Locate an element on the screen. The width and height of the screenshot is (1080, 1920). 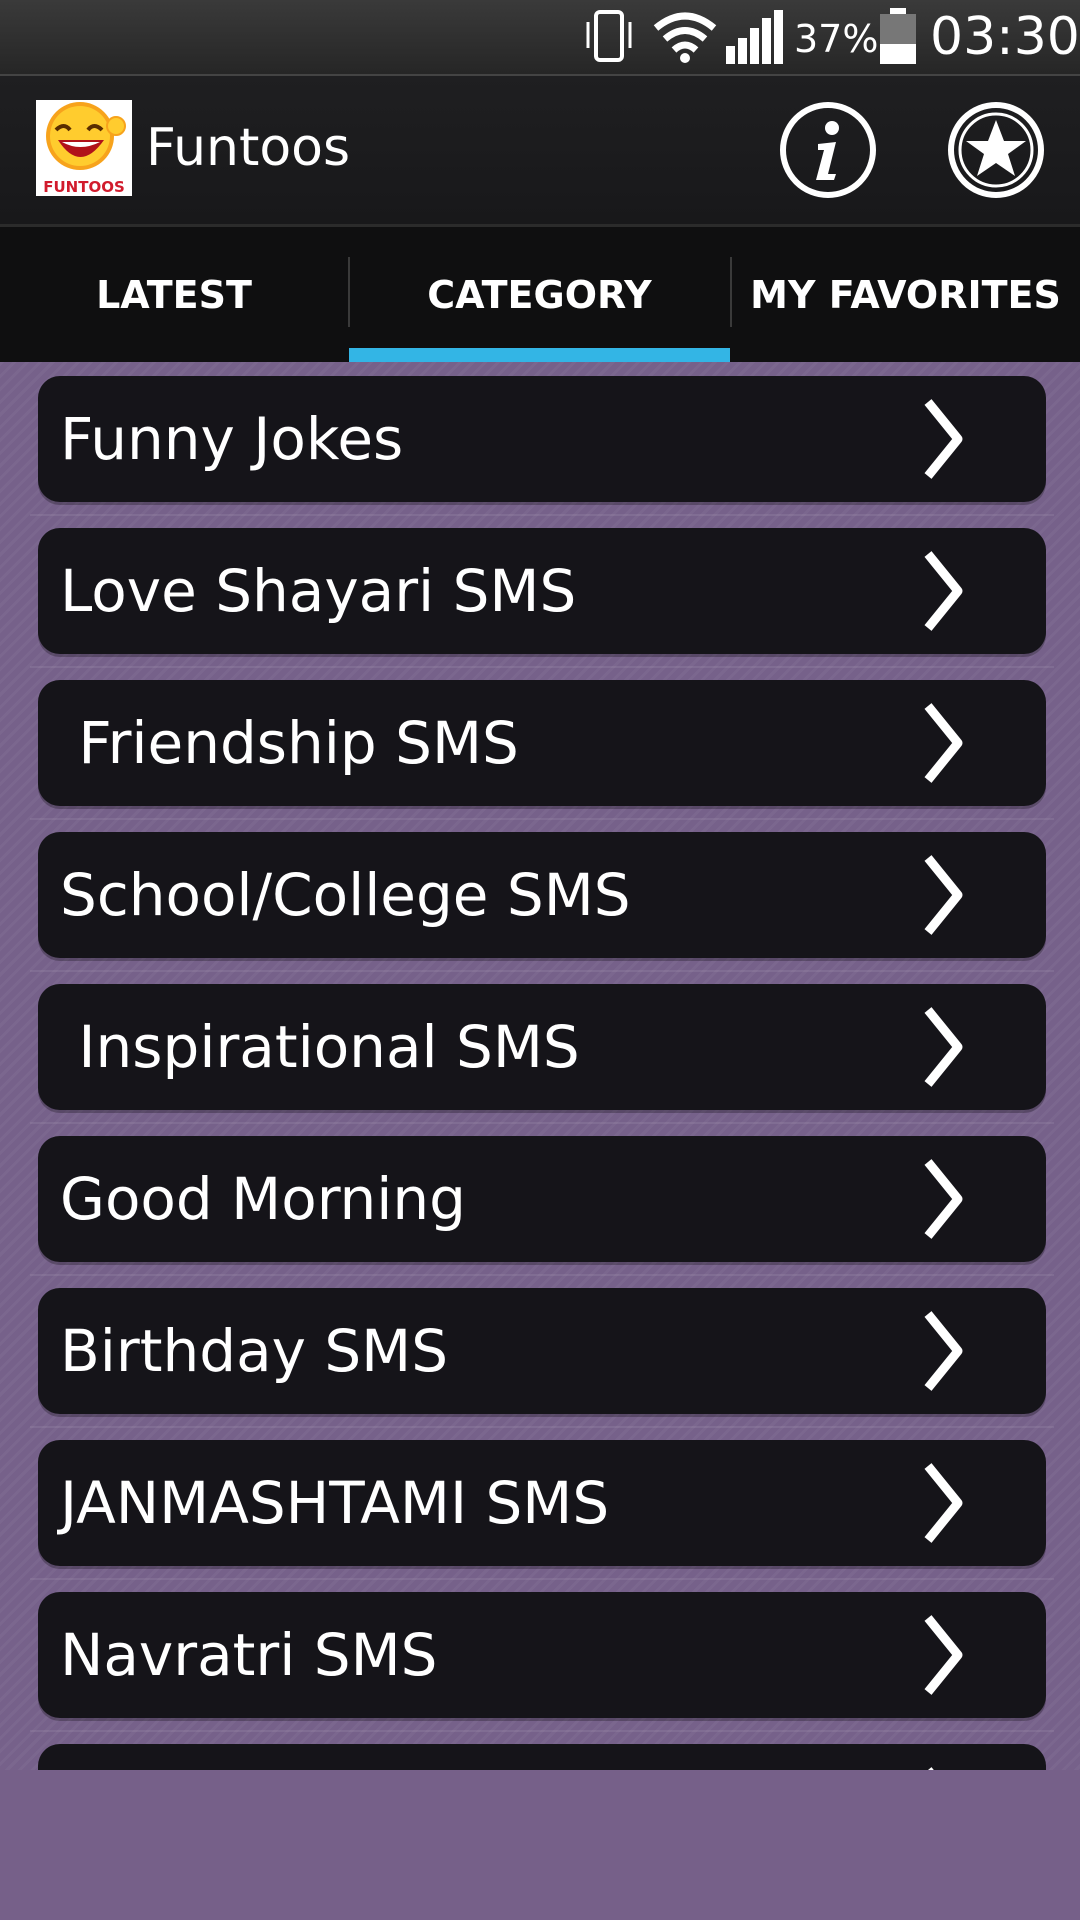
status-bar: 37% 03:30 is located at coordinates (540, 37).